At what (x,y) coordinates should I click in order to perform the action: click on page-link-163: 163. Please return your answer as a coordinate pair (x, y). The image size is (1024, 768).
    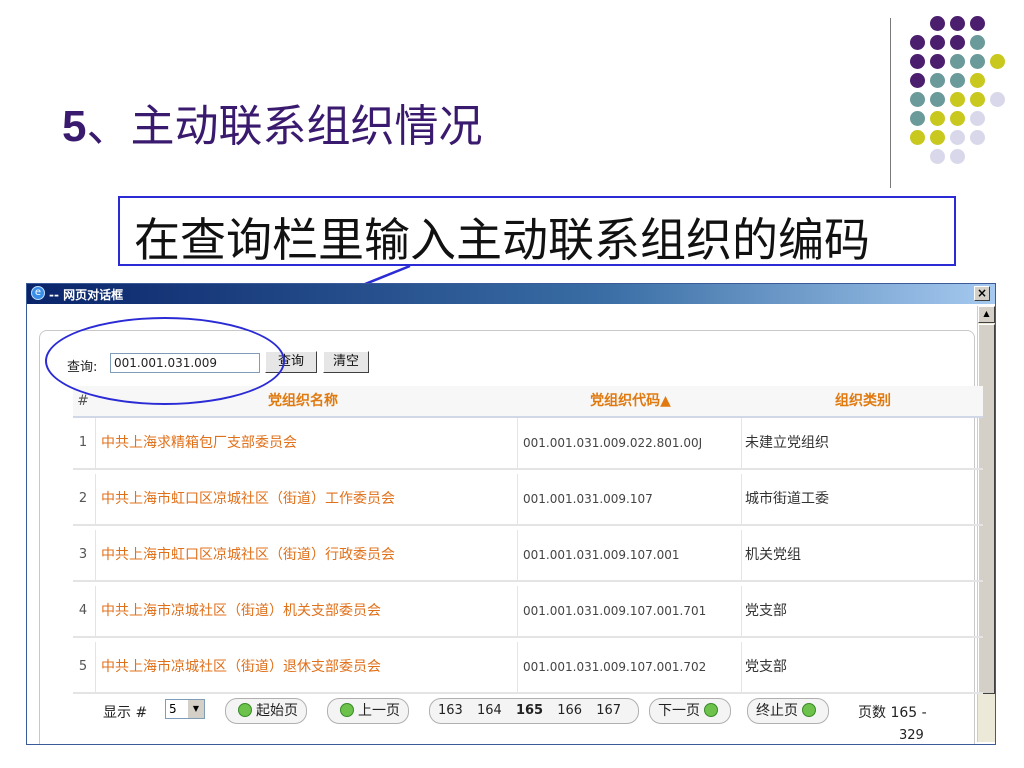
    Looking at the image, I should click on (450, 710).